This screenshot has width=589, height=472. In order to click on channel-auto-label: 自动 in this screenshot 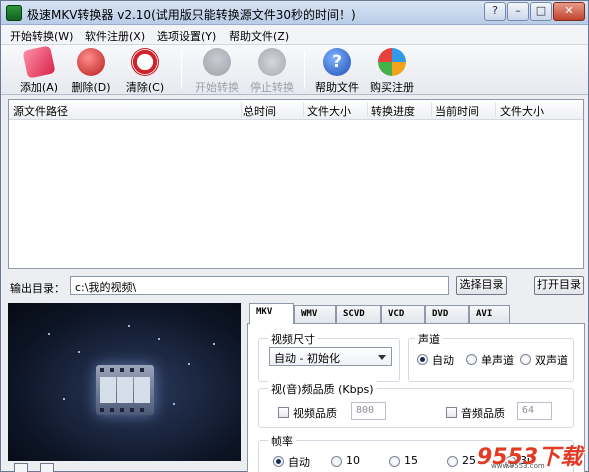, I will do `click(443, 360)`.